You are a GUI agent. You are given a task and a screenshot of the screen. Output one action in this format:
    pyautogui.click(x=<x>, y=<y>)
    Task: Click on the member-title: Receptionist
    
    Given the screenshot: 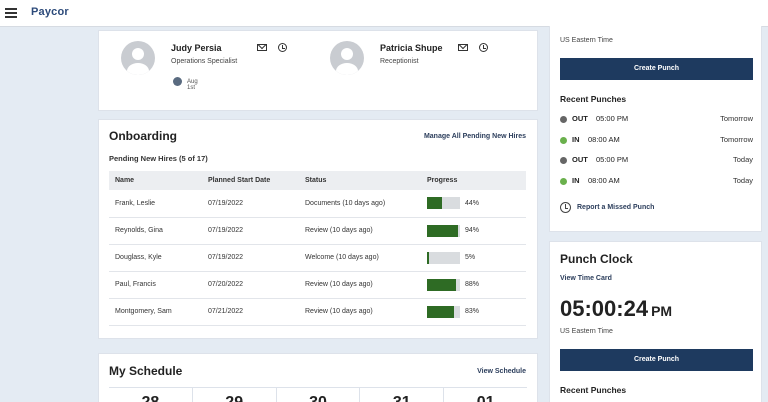 What is the action you would take?
    pyautogui.click(x=399, y=61)
    